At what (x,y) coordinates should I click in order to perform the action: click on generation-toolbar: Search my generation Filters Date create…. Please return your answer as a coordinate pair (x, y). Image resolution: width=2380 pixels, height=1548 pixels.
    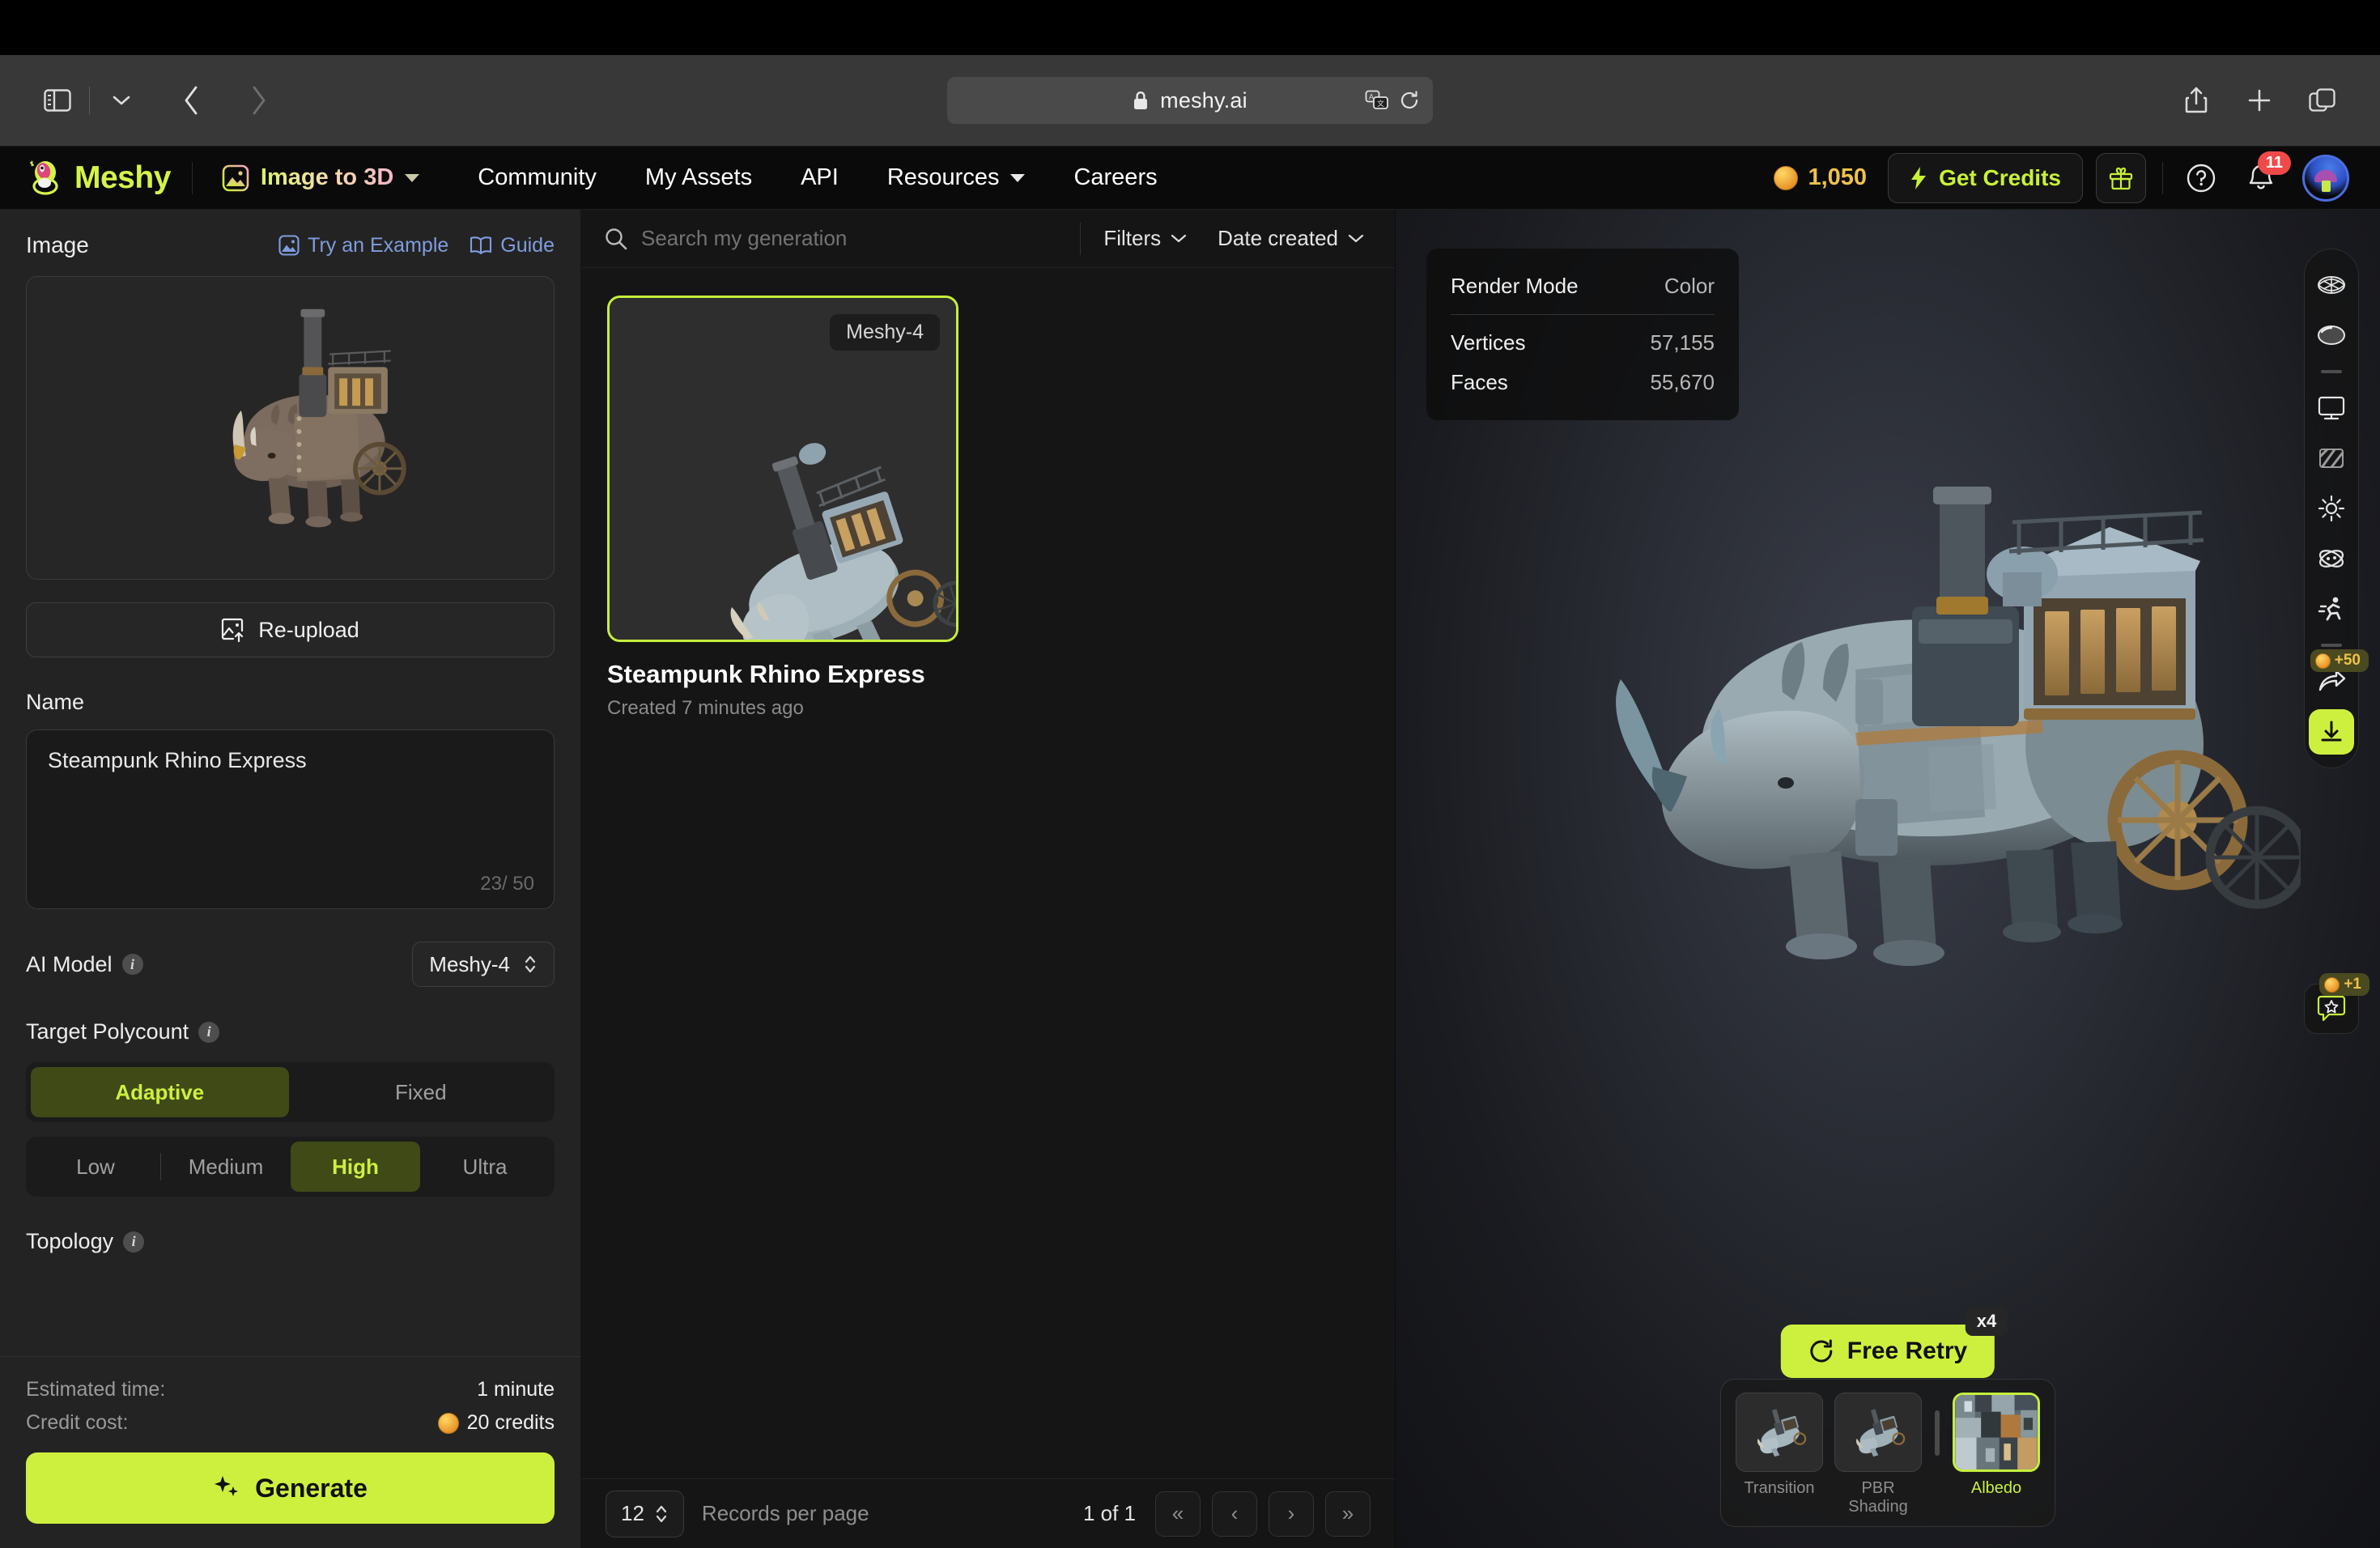
    Looking at the image, I should click on (988, 239).